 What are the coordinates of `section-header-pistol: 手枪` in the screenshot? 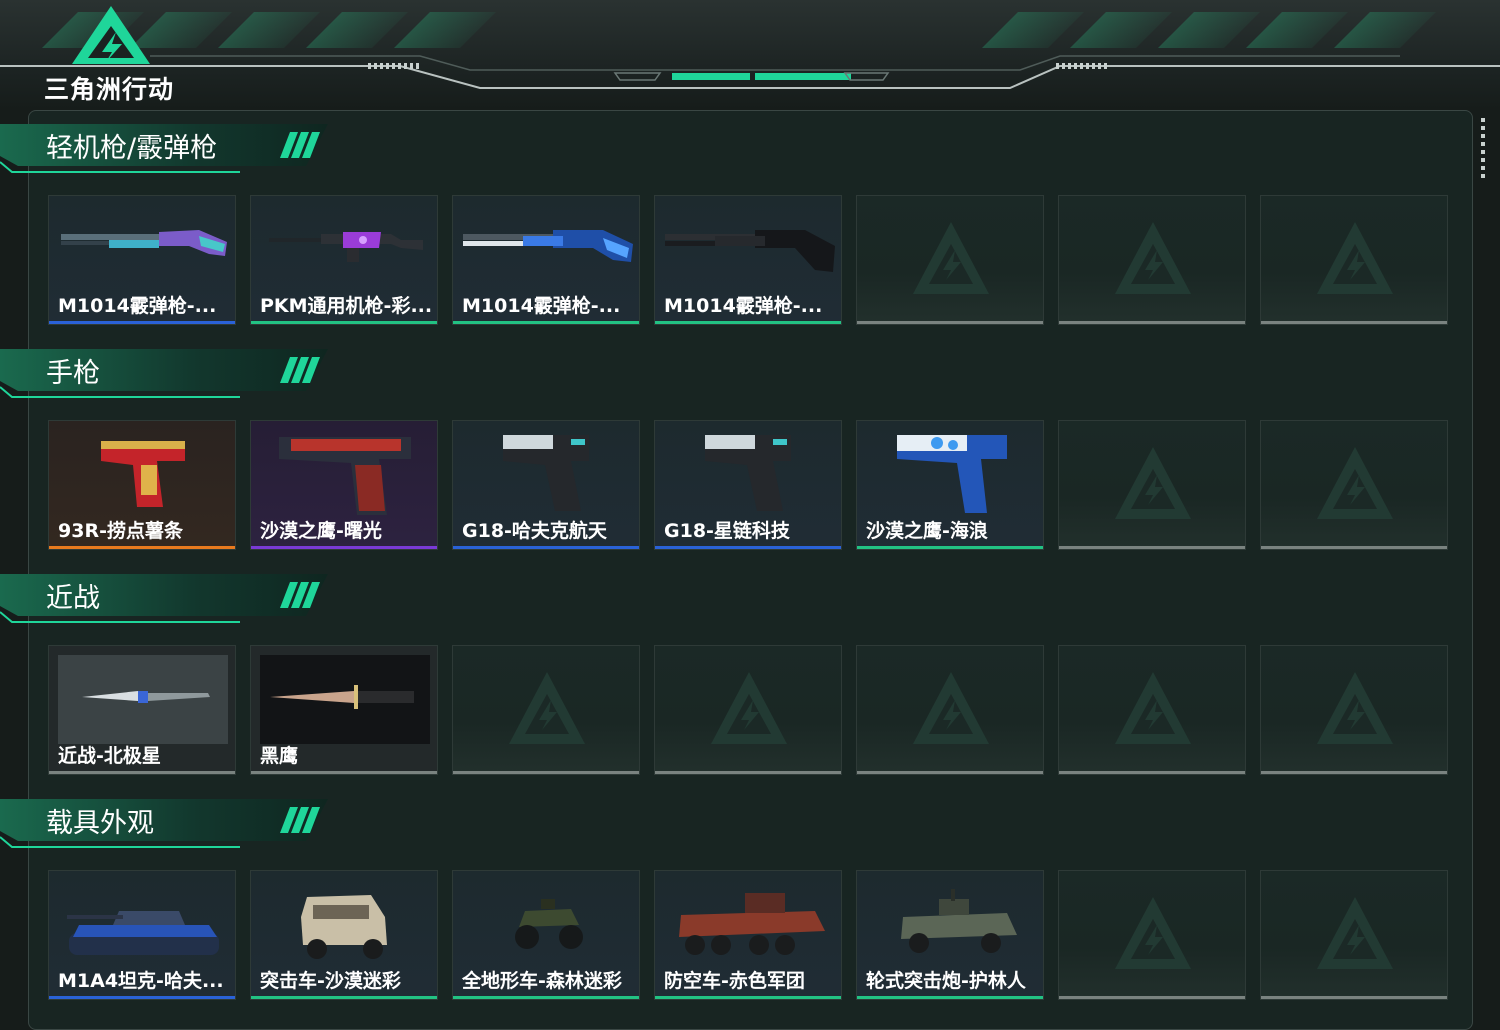 It's located at (165, 372).